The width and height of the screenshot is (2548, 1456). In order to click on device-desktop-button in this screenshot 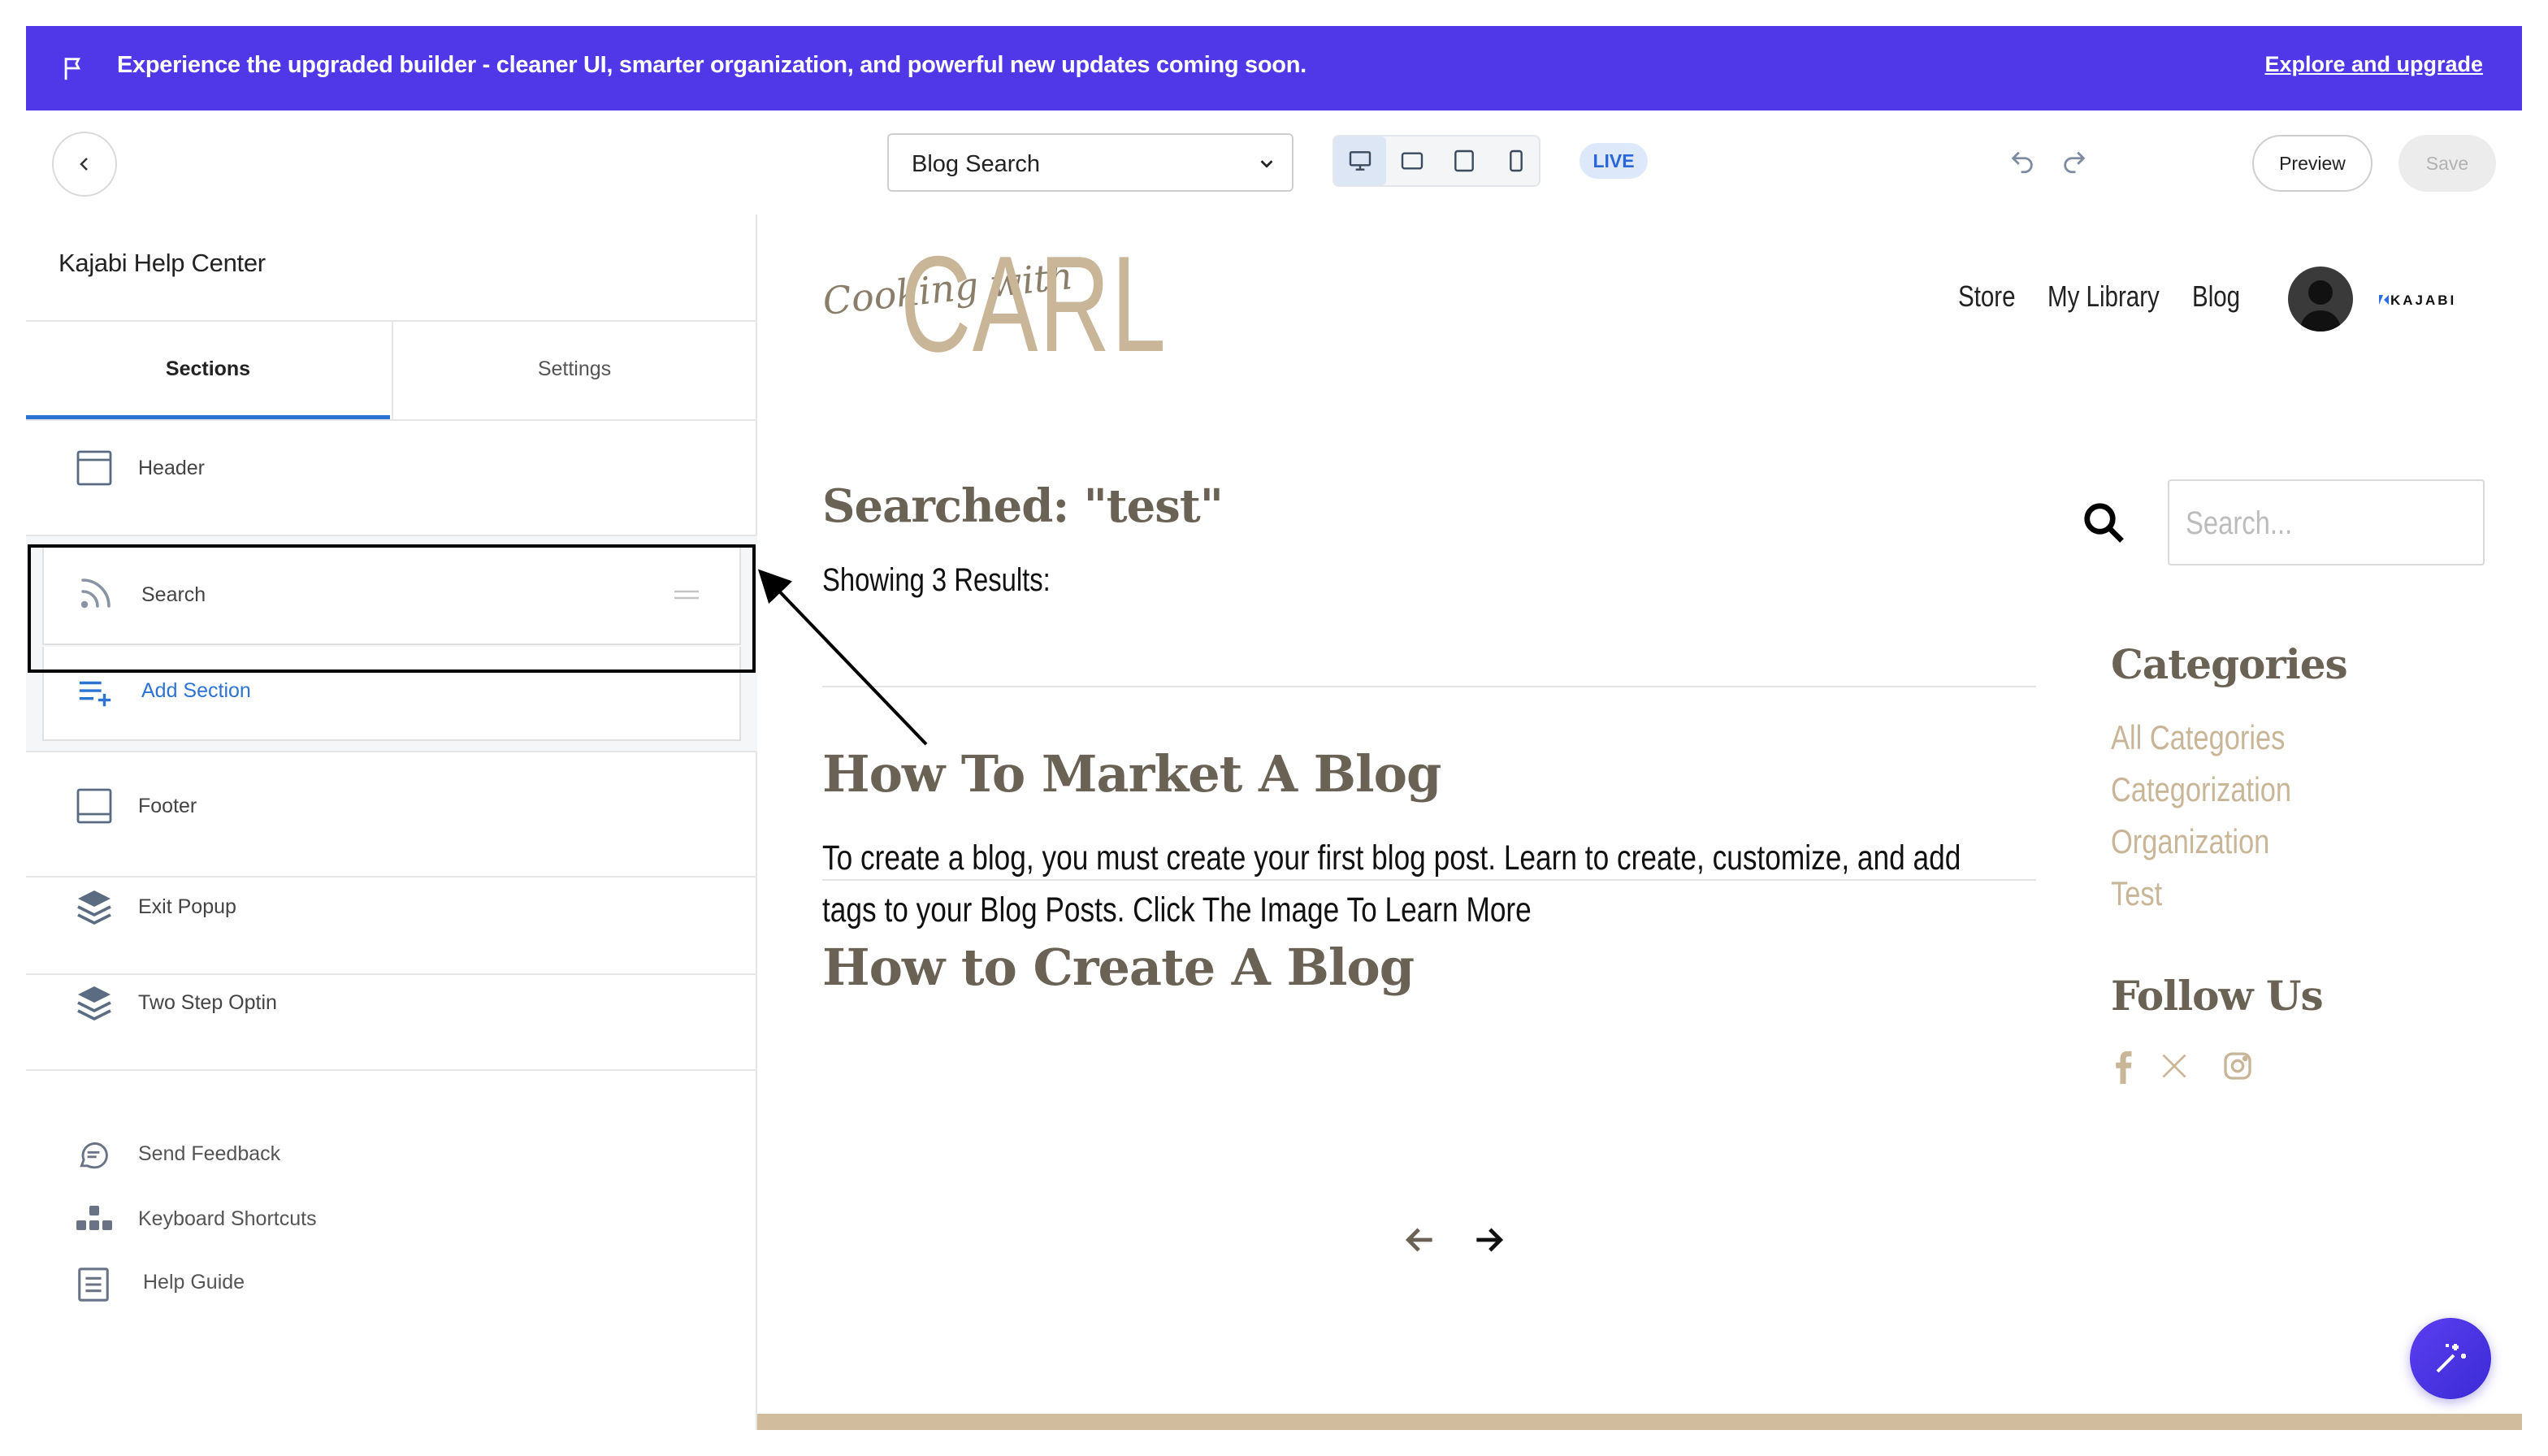, I will do `click(1360, 160)`.